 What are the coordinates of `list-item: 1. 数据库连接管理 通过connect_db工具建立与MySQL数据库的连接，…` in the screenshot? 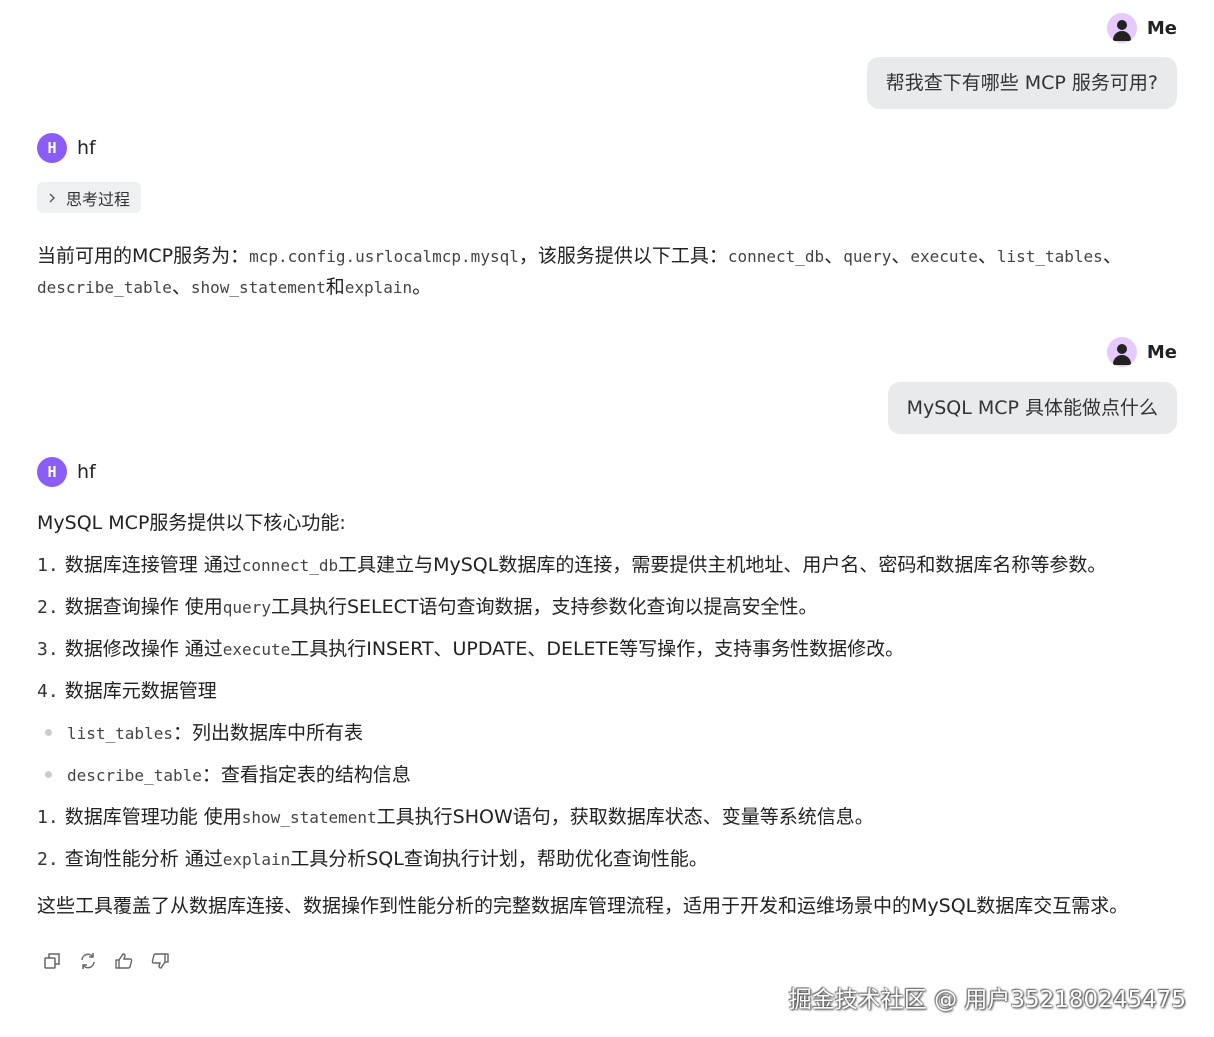 It's located at (571, 563).